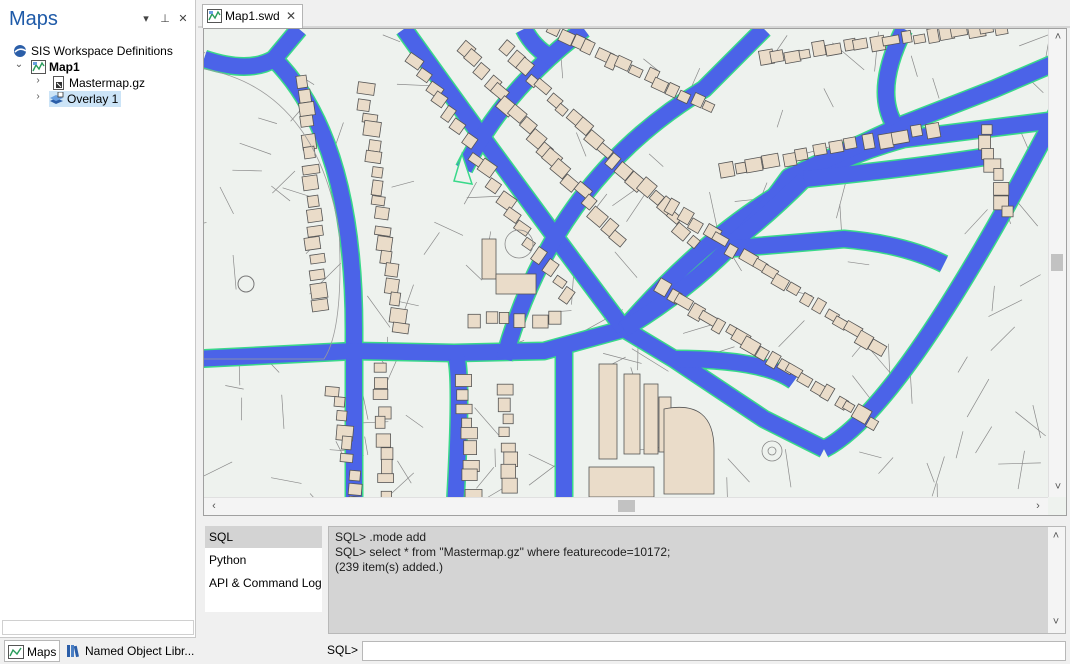 The width and height of the screenshot is (1070, 664). I want to click on map-vertical-scrollbar: ˄ ˅, so click(1057, 263).